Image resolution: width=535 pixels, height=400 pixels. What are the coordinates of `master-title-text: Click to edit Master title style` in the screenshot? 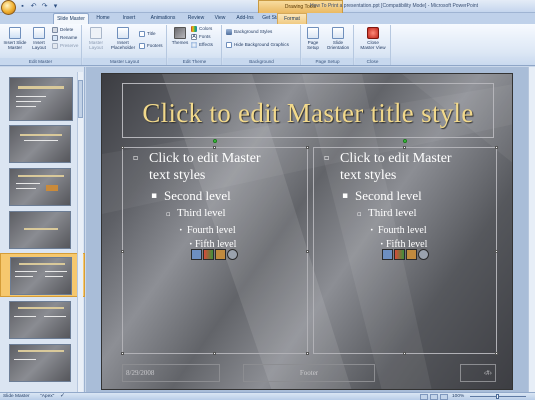 It's located at (308, 113).